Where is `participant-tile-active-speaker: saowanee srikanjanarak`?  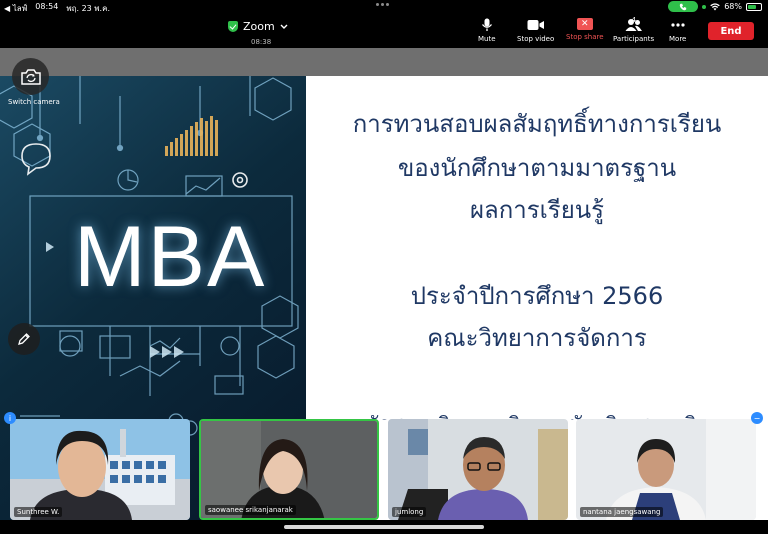
participant-tile-active-speaker: saowanee srikanjanarak is located at coordinates (289, 469).